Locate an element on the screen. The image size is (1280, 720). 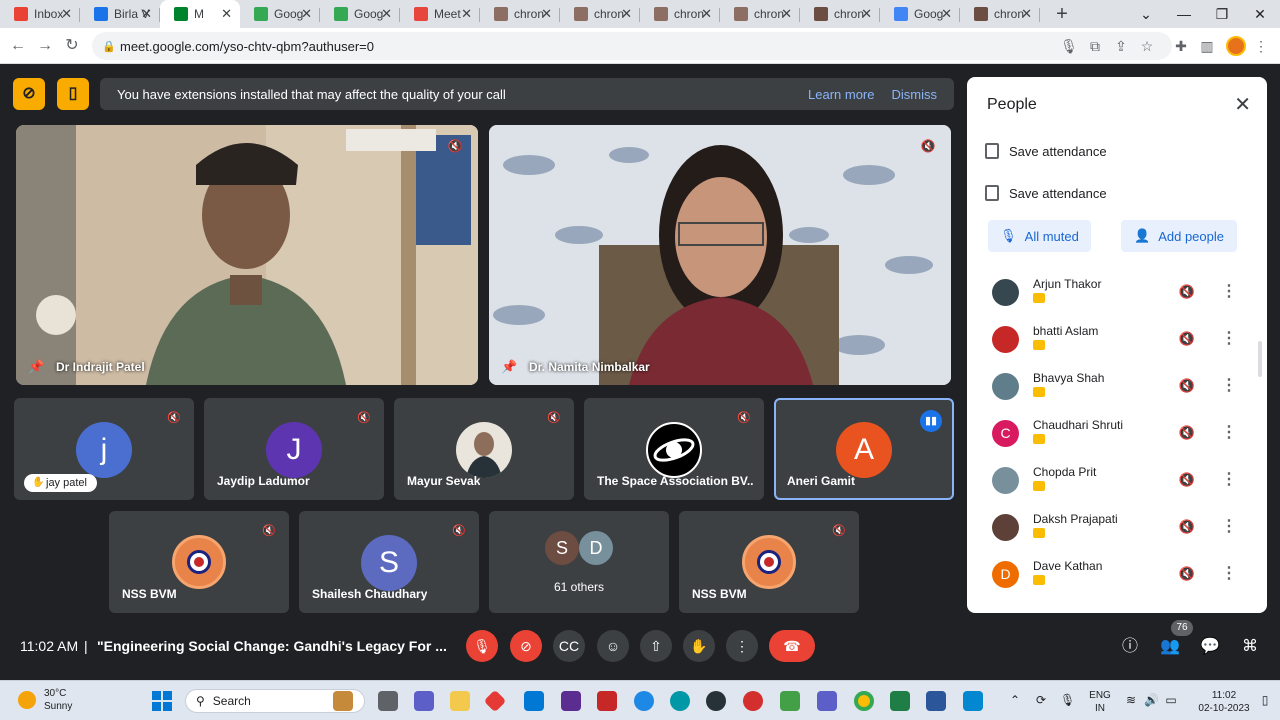
add-people-button: 👤 Add people is located at coordinates (1179, 236).